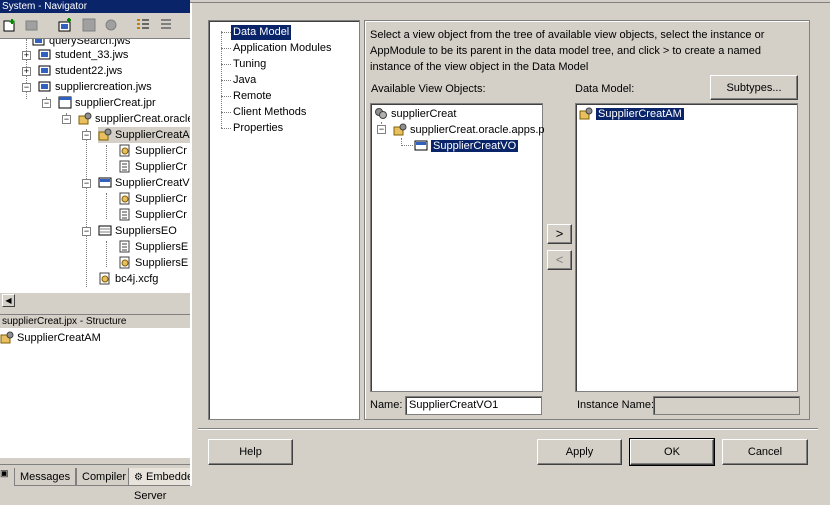 Image resolution: width=830 pixels, height=505 pixels. I want to click on tab-compiler: Compiler, so click(104, 477).